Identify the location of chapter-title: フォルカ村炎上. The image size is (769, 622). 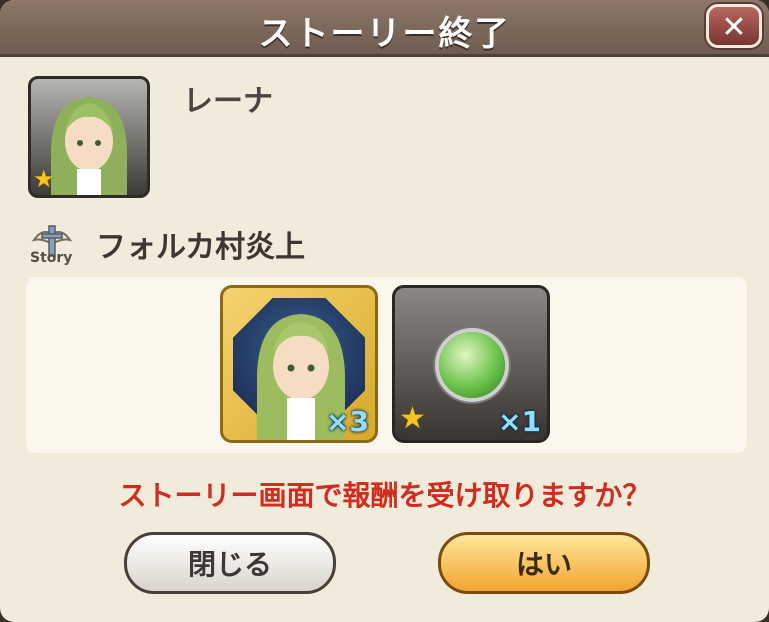
(201, 247).